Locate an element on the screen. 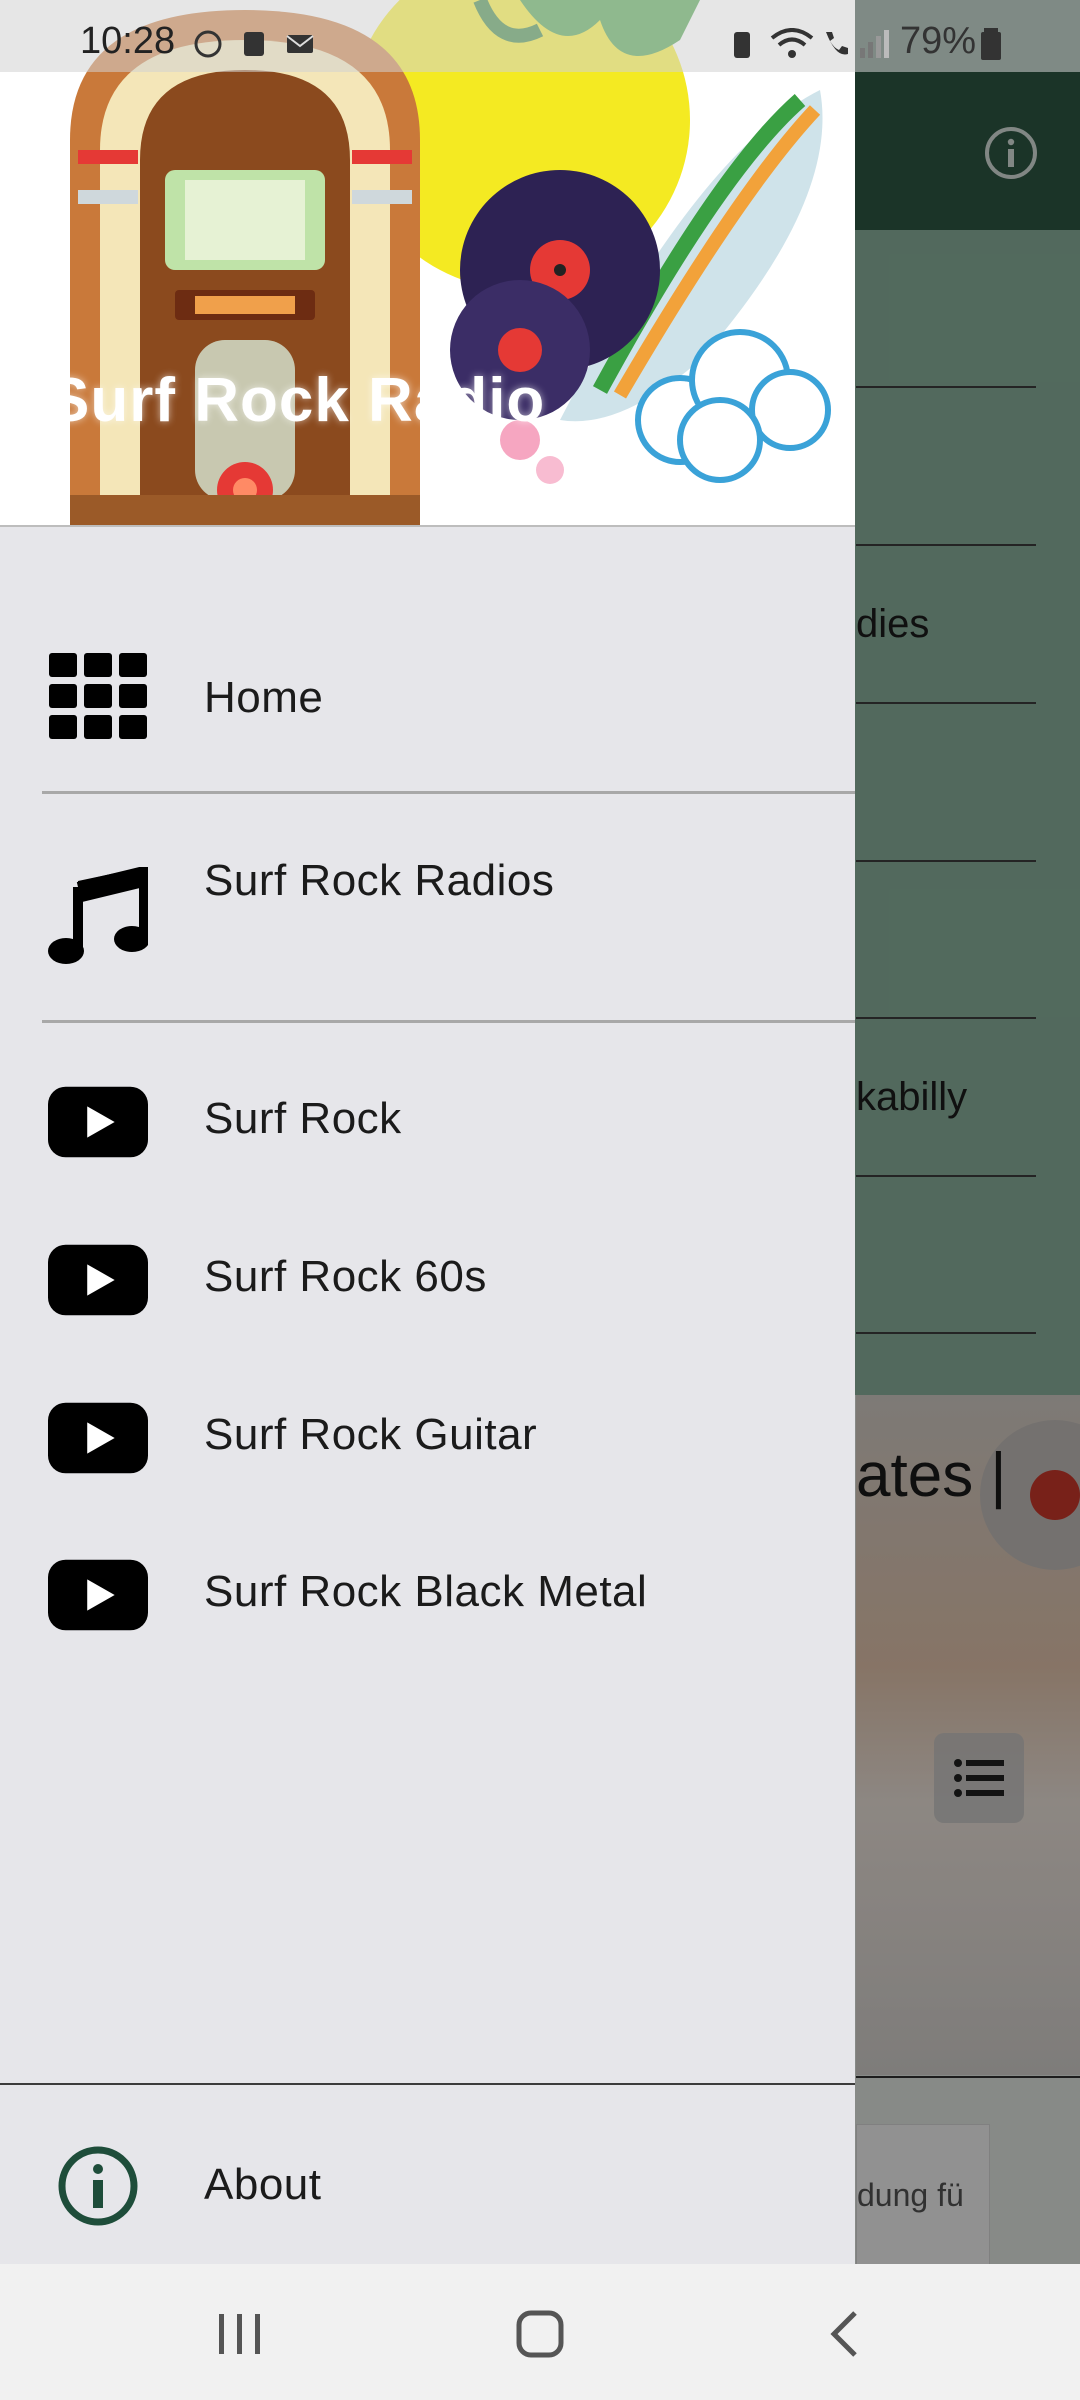 Image resolution: width=1080 pixels, height=2400 pixels. nav-item-surf-rock: Surf Rock is located at coordinates (427, 1130).